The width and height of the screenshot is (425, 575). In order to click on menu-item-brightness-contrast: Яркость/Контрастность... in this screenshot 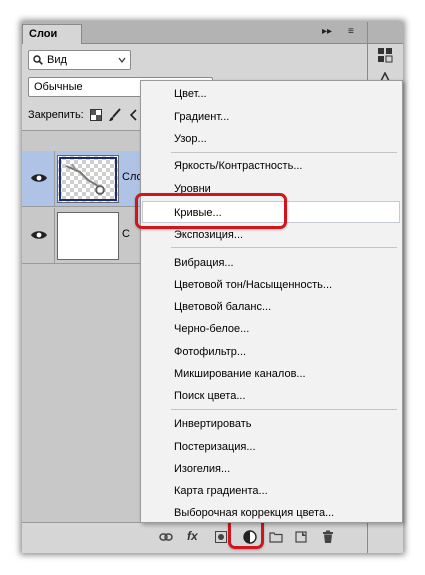, I will do `click(238, 166)`.